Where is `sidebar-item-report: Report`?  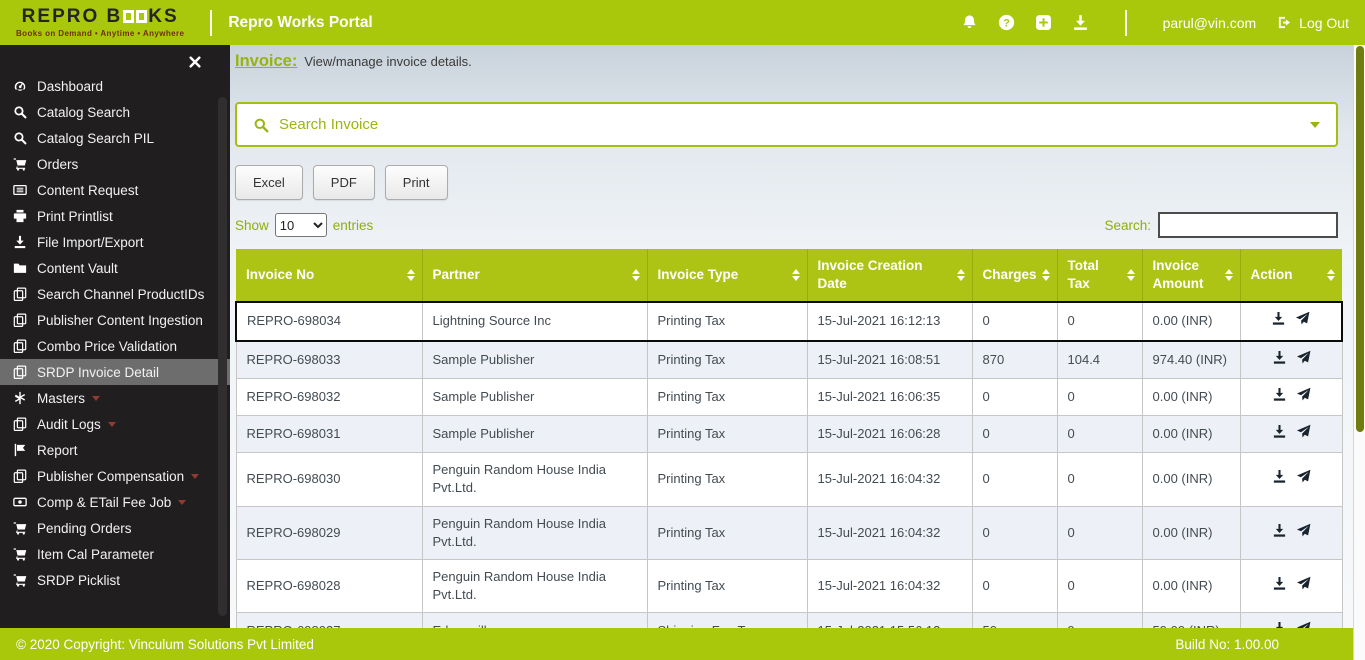
sidebar-item-report: Report is located at coordinates (115, 450).